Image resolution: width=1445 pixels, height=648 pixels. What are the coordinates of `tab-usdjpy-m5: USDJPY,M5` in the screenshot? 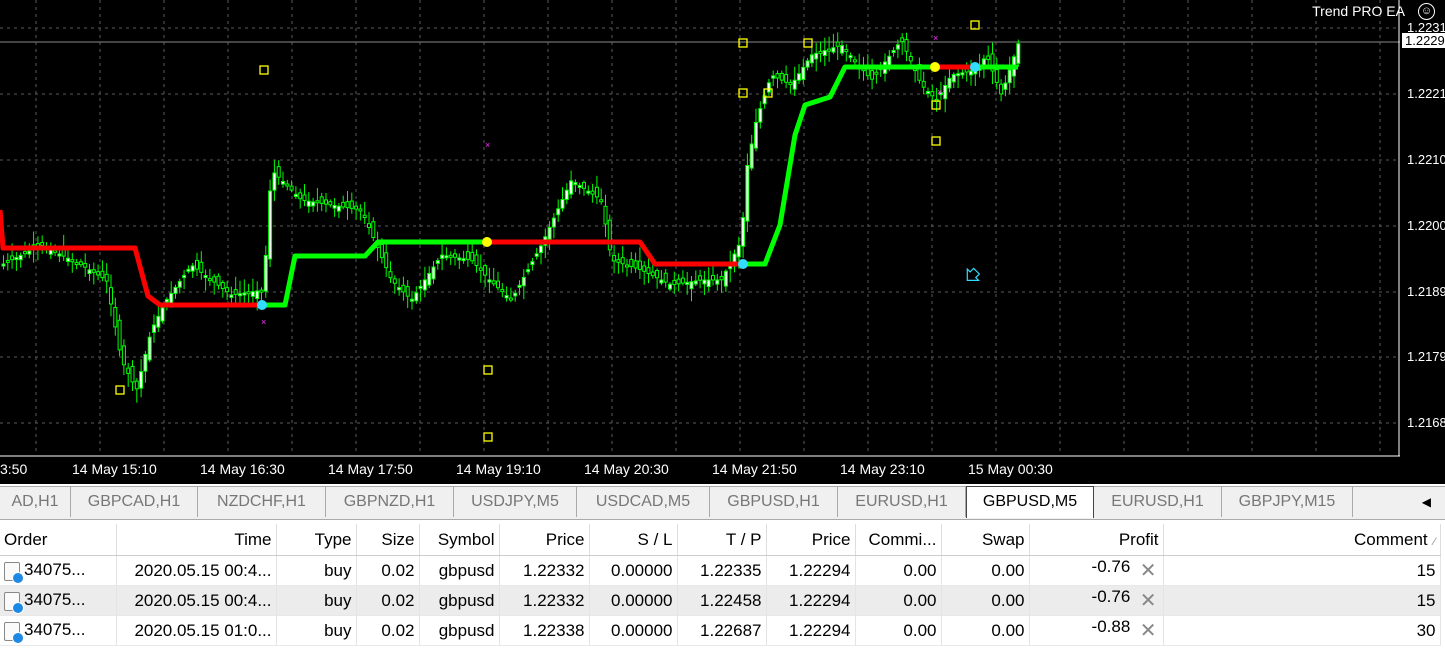 It's located at (515, 502).